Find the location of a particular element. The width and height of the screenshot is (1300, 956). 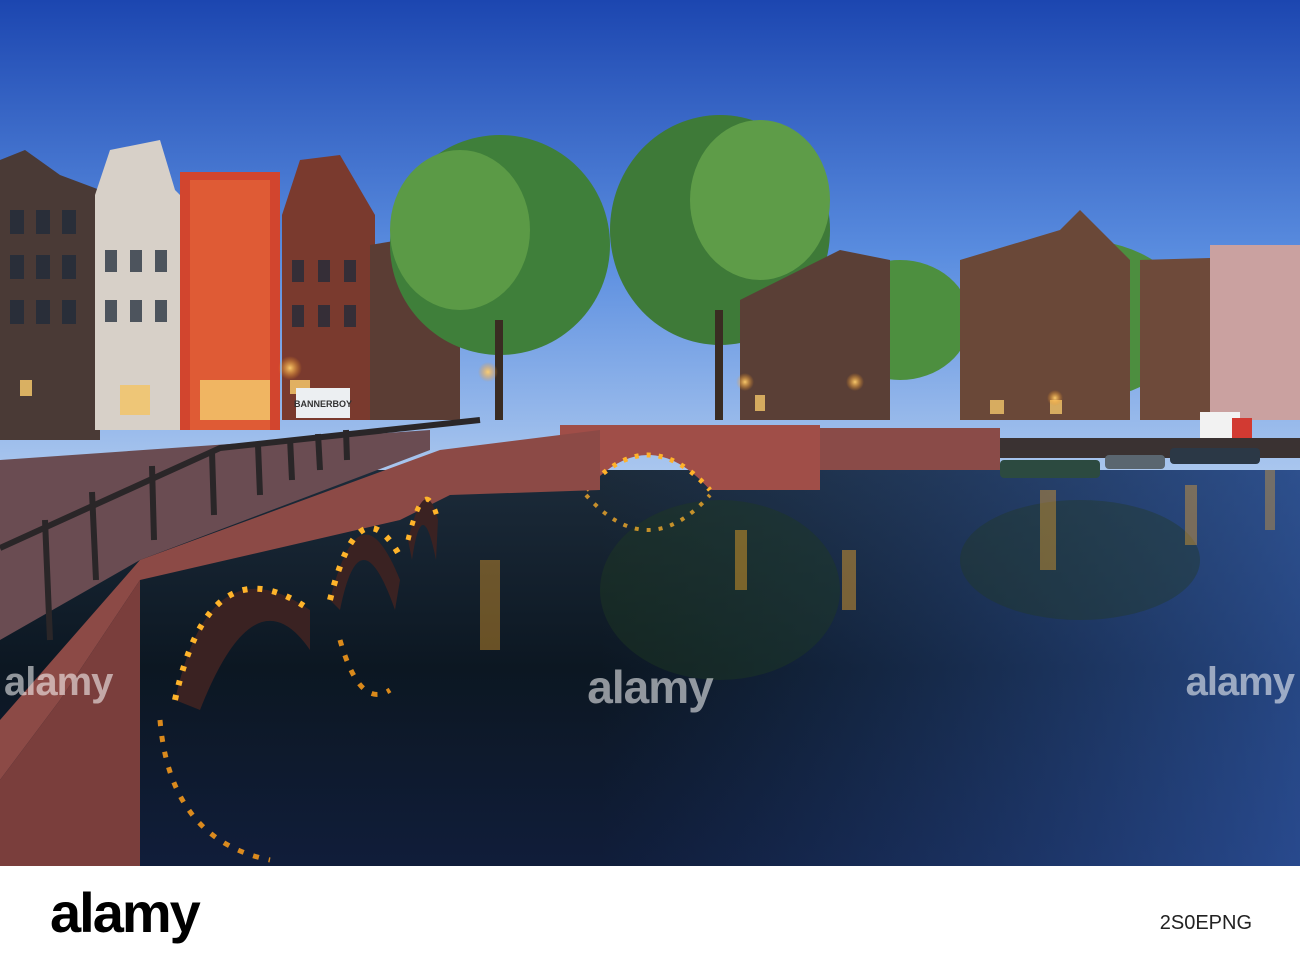

watermark-right: alamy is located at coordinates (1240, 682).